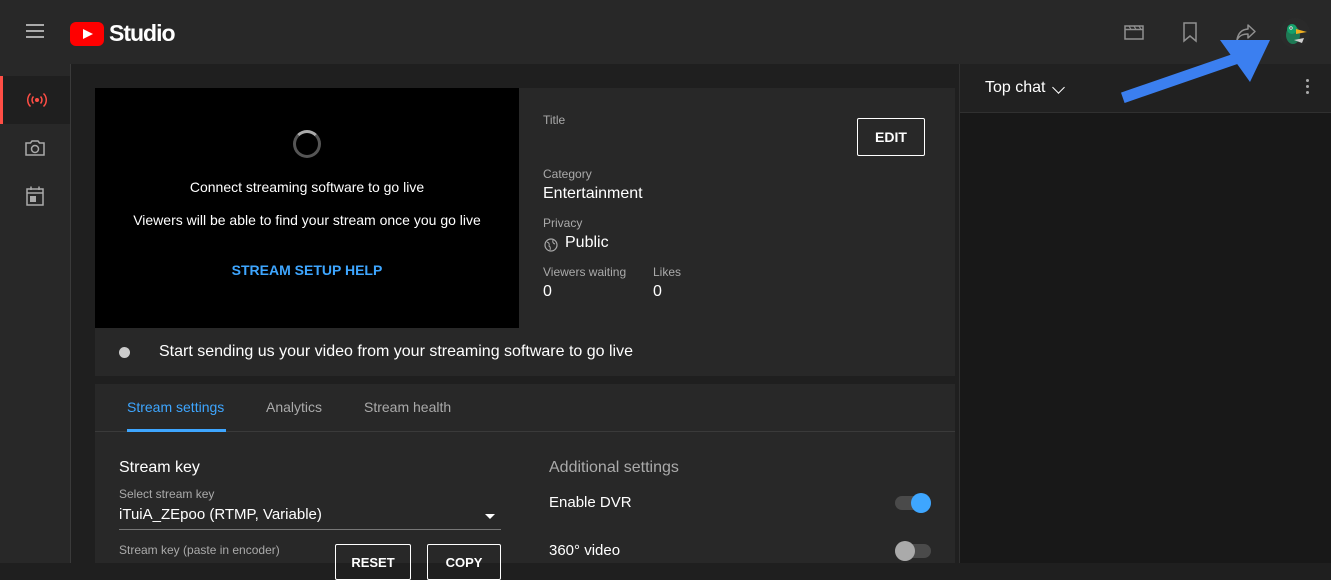 Image resolution: width=1331 pixels, height=580 pixels. I want to click on status-dot-icon, so click(124, 352).